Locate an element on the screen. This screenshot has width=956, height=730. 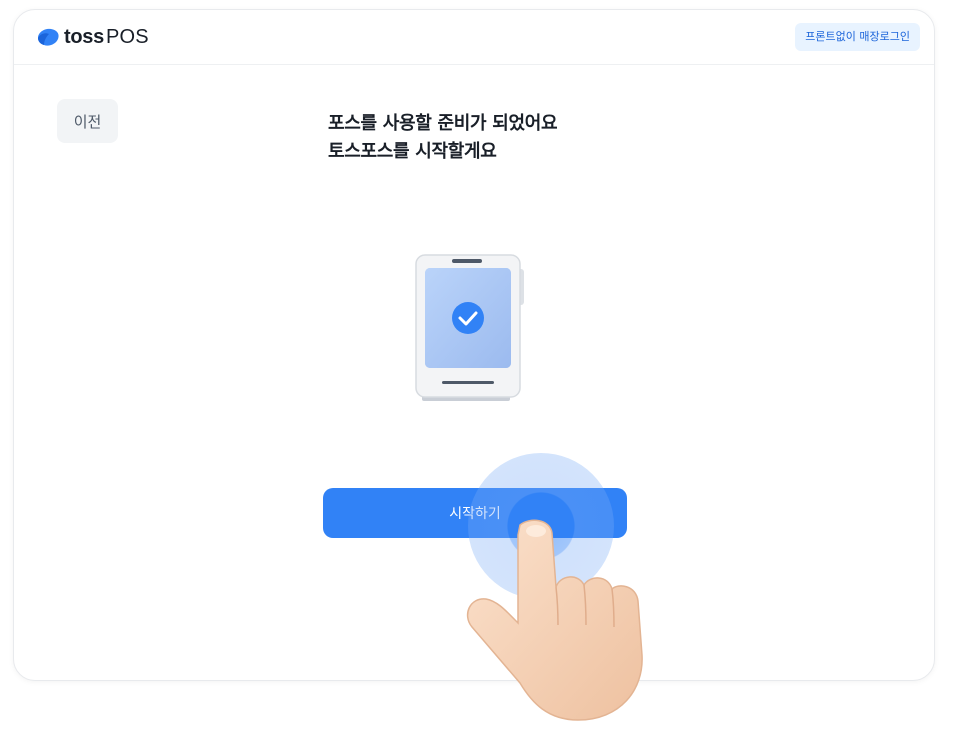
pointing-hand-icon is located at coordinates (560, 622).